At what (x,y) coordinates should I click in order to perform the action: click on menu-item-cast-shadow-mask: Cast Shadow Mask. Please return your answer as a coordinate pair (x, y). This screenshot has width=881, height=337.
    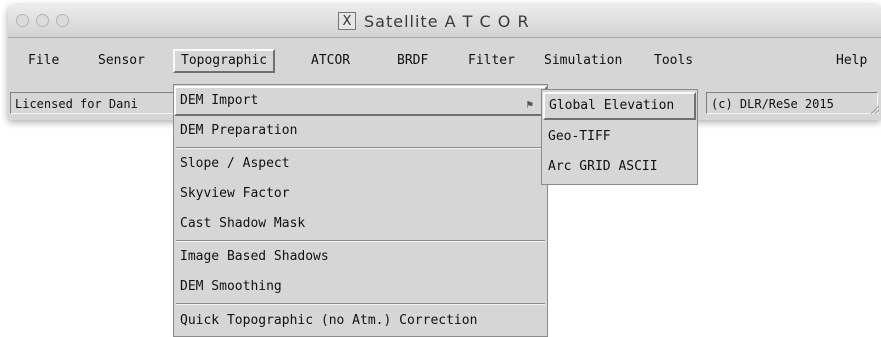
    Looking at the image, I should click on (360, 224).